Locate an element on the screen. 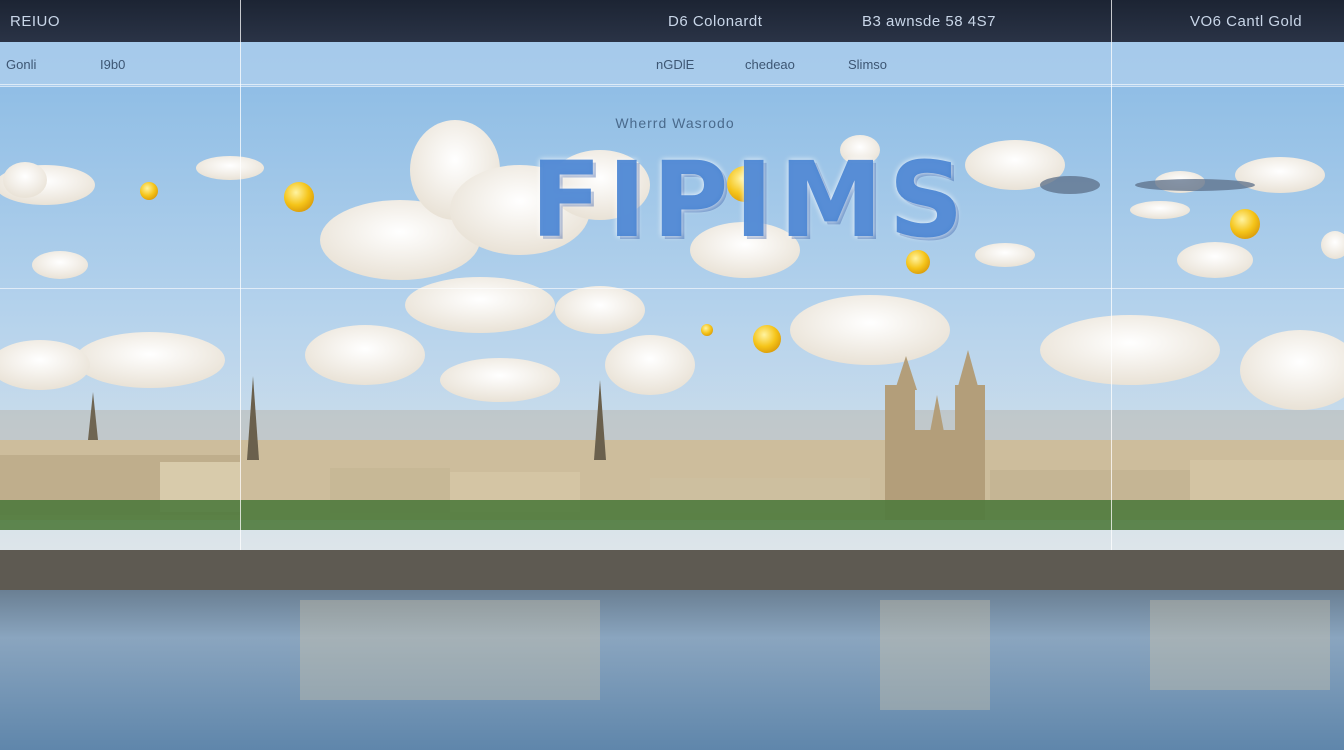 This screenshot has width=1344, height=750. grid-line-vertical-left is located at coordinates (240, 275).